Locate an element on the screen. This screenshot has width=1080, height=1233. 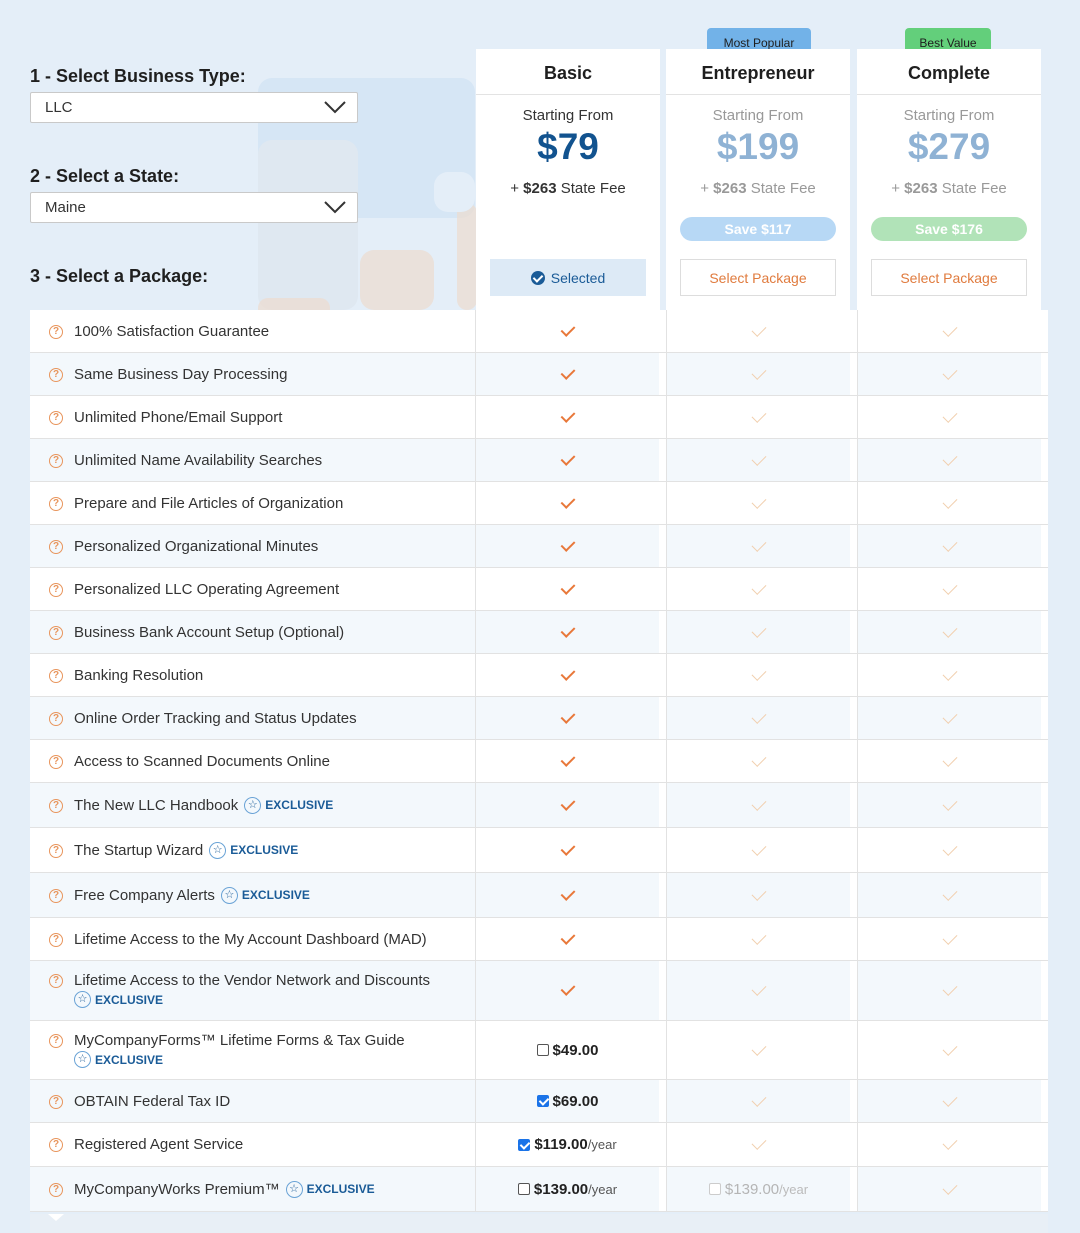
state-label: 2 - Select a State: is located at coordinates (105, 176).